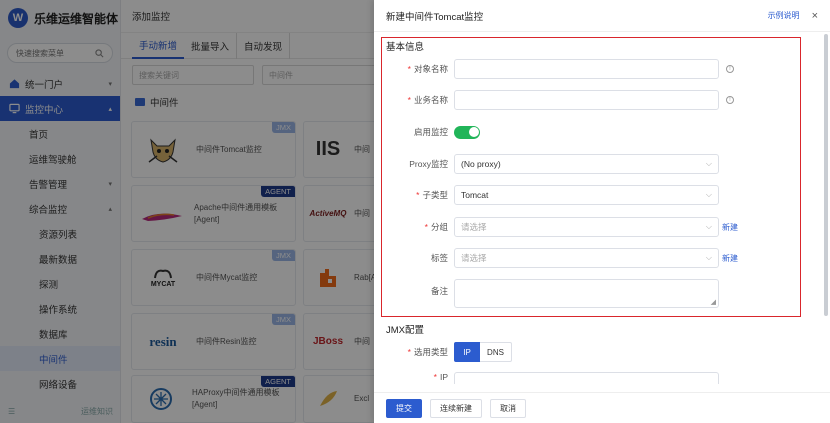 This screenshot has height=423, width=830. I want to click on proxy-label: Proxy监控, so click(428, 164).